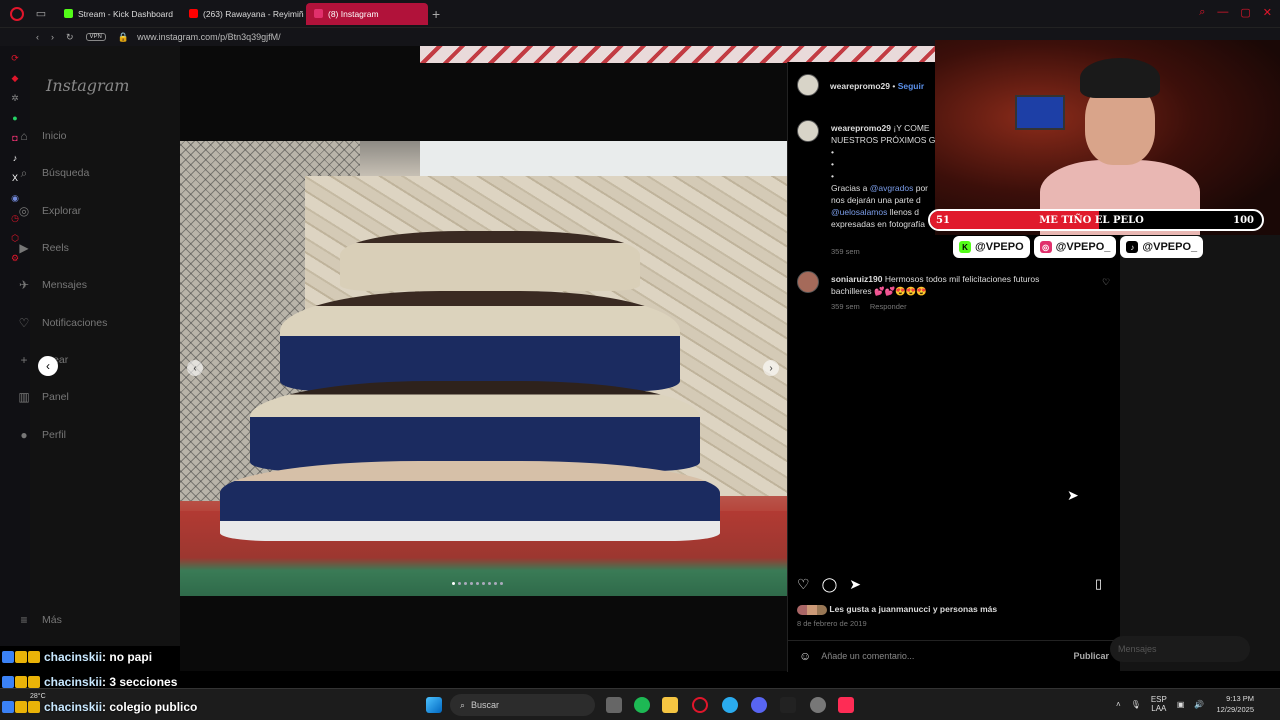 Image resolution: width=1280 pixels, height=720 pixels. What do you see at coordinates (54, 136) in the screenshot?
I see `nav-label: Inicio` at bounding box center [54, 136].